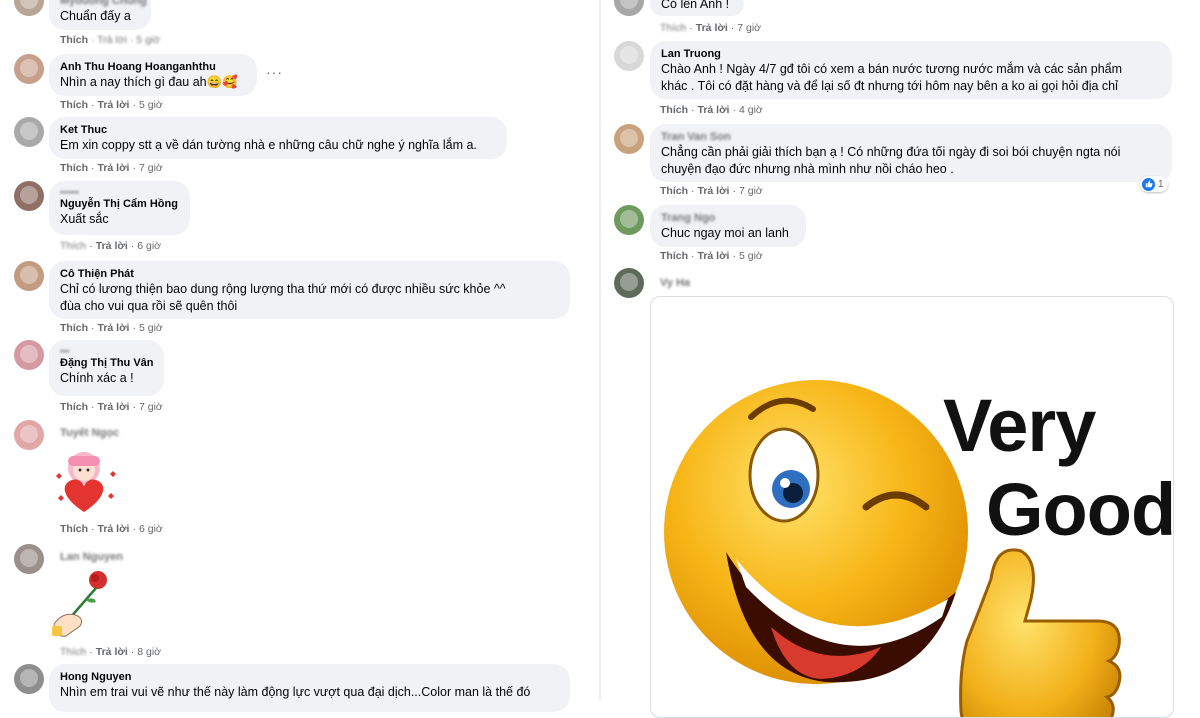 This screenshot has width=1200, height=718. What do you see at coordinates (149, 306) in the screenshot?
I see `comment-text-line: đùa cho vui qua rồi sẽ quên thôi` at bounding box center [149, 306].